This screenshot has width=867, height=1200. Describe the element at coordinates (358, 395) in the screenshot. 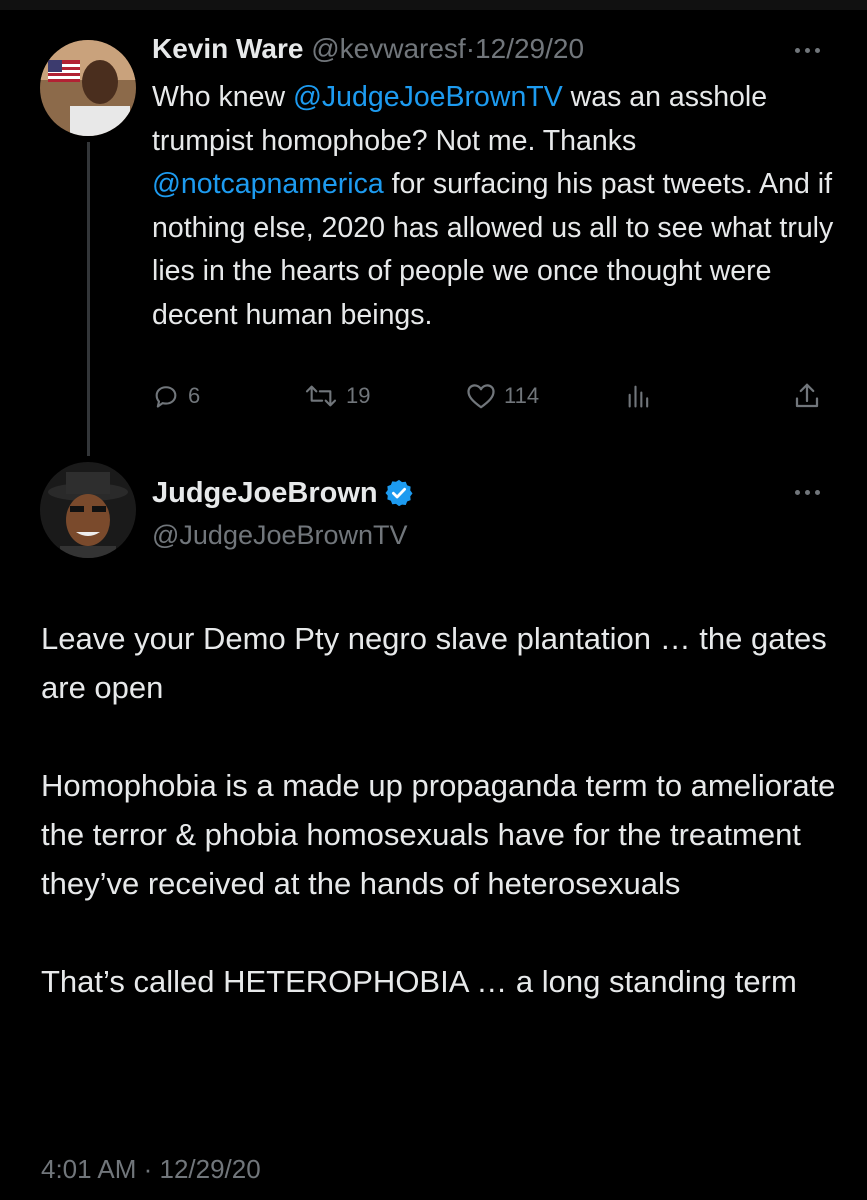

I see `retweet-count: 19` at that location.